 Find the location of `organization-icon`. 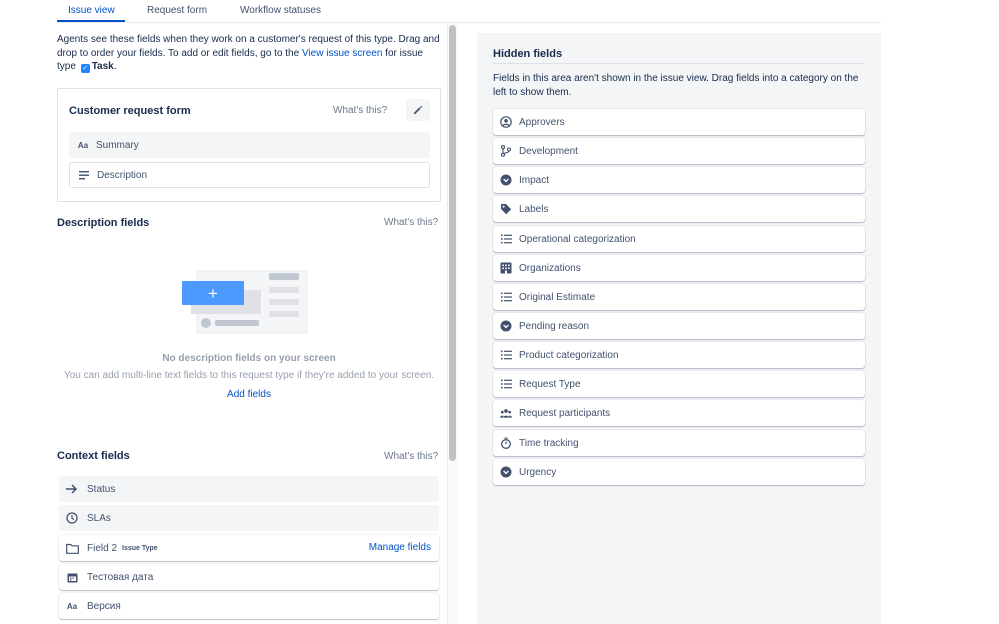

organization-icon is located at coordinates (506, 268).